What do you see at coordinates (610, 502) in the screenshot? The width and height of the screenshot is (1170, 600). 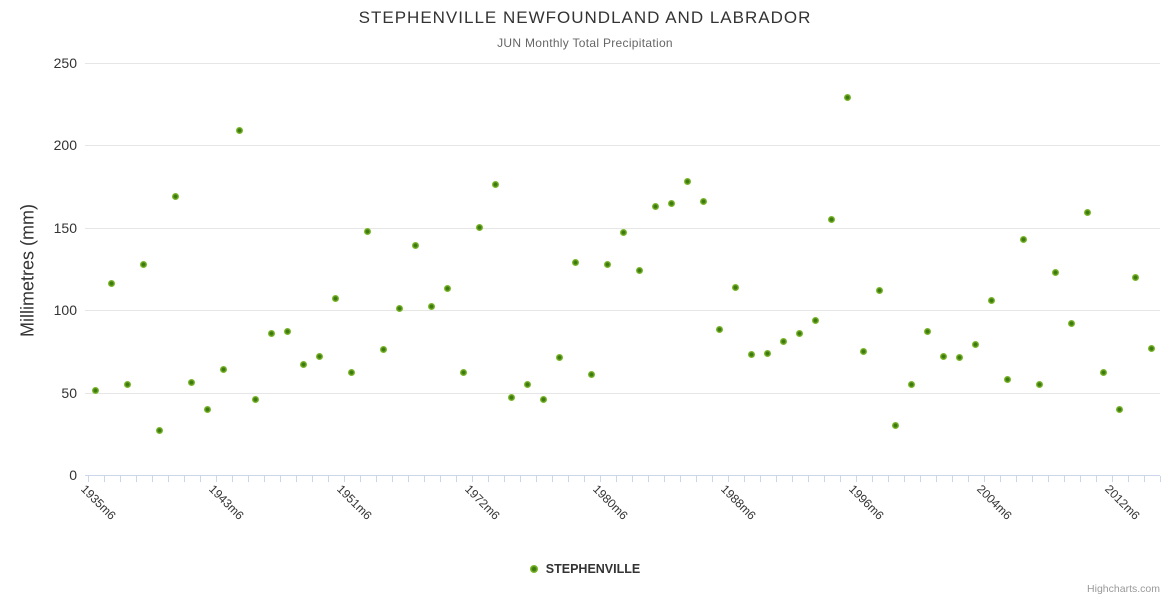 I see `x-axis-label: 1980m6` at bounding box center [610, 502].